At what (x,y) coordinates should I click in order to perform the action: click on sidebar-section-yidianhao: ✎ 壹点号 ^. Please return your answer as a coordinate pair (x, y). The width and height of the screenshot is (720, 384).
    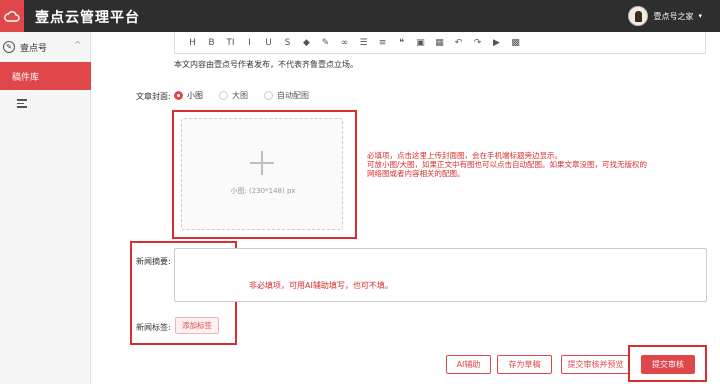
    Looking at the image, I should click on (45, 47).